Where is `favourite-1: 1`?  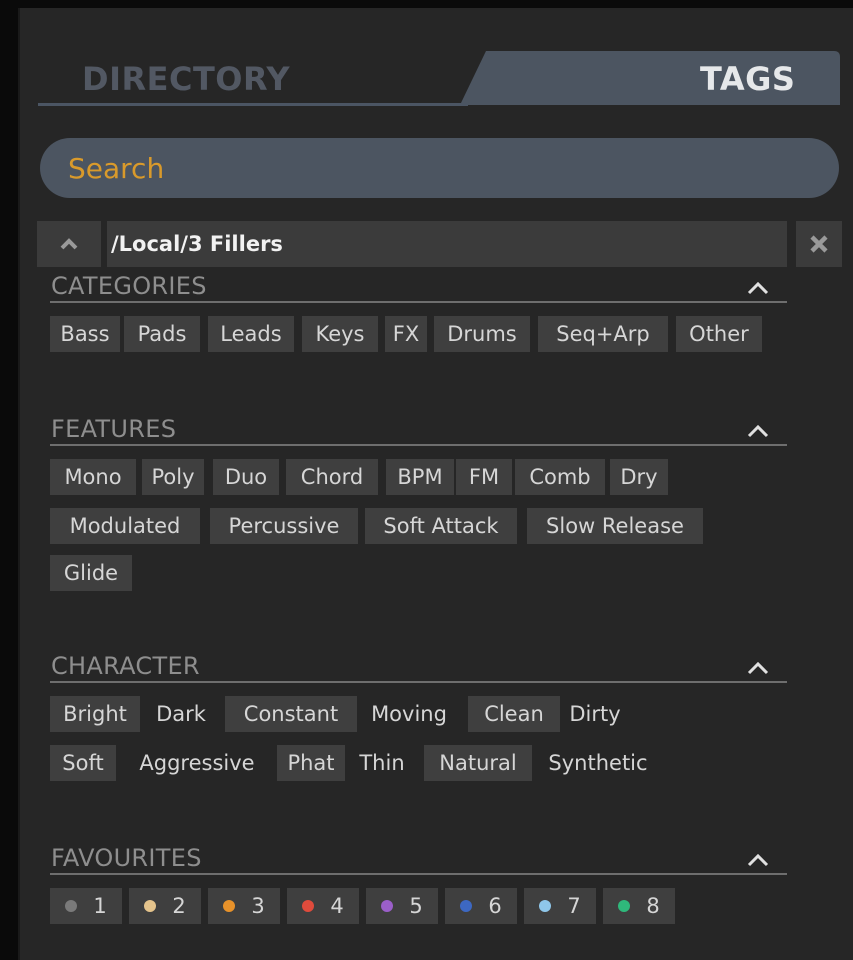 favourite-1: 1 is located at coordinates (86, 906).